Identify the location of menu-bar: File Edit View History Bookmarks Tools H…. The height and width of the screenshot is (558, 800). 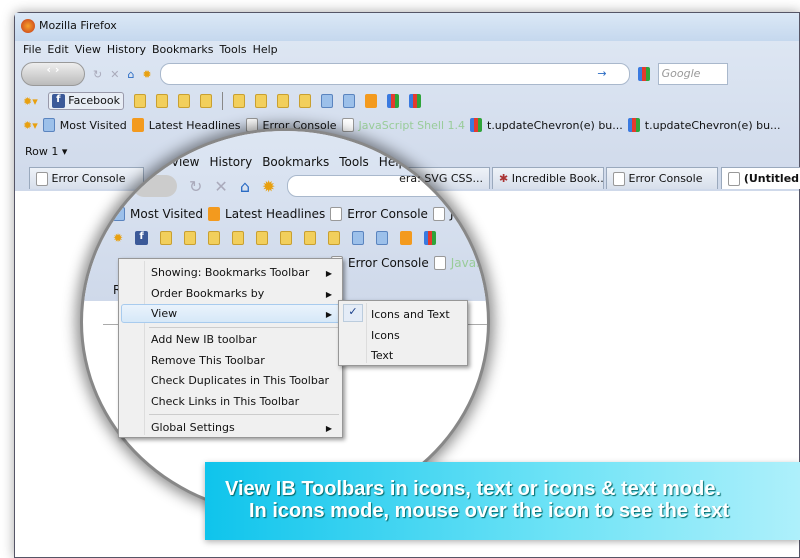
(153, 49).